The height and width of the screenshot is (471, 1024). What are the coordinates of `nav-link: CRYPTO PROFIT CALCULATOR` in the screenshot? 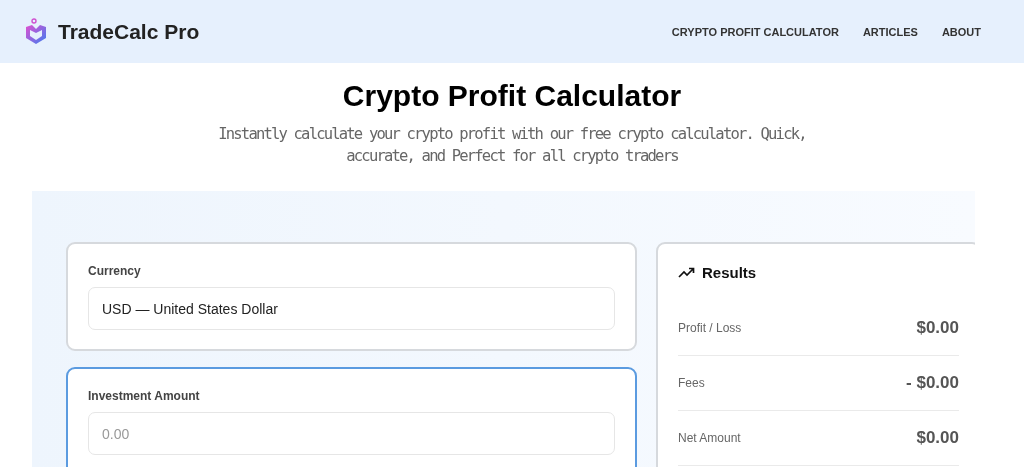 It's located at (755, 31).